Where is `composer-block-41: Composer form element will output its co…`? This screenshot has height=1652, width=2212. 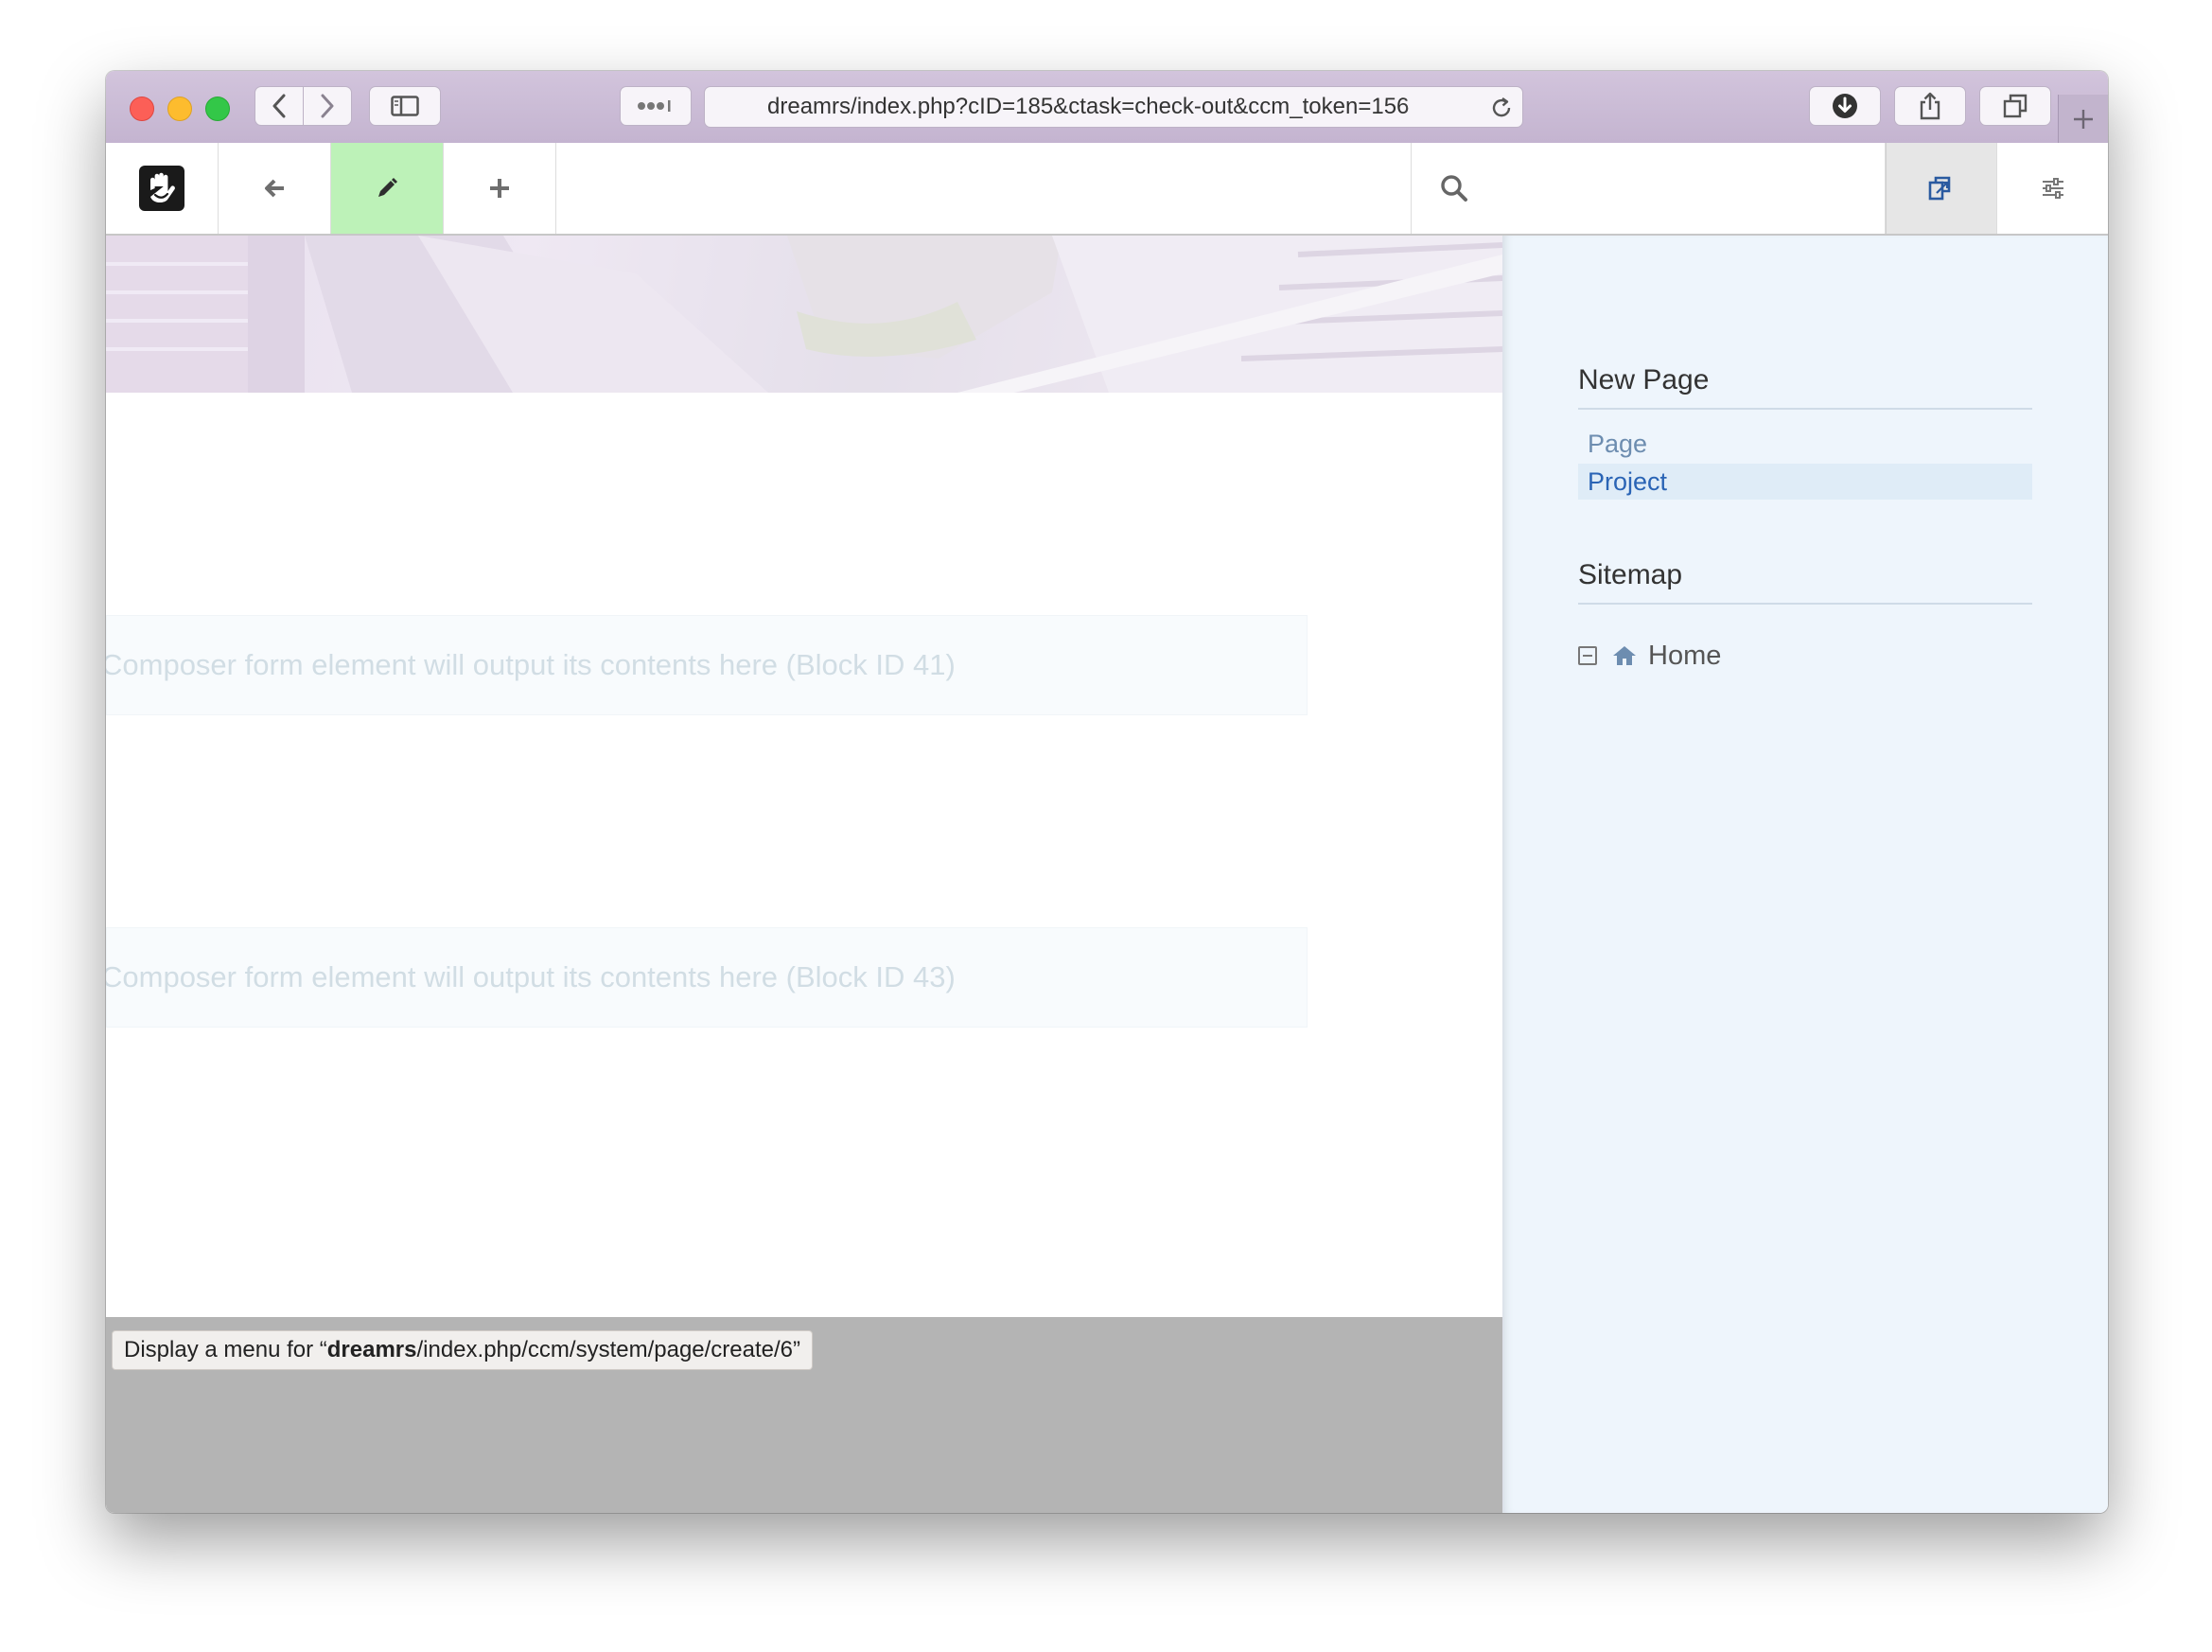
composer-block-41: Composer form element will output its co… is located at coordinates (707, 665).